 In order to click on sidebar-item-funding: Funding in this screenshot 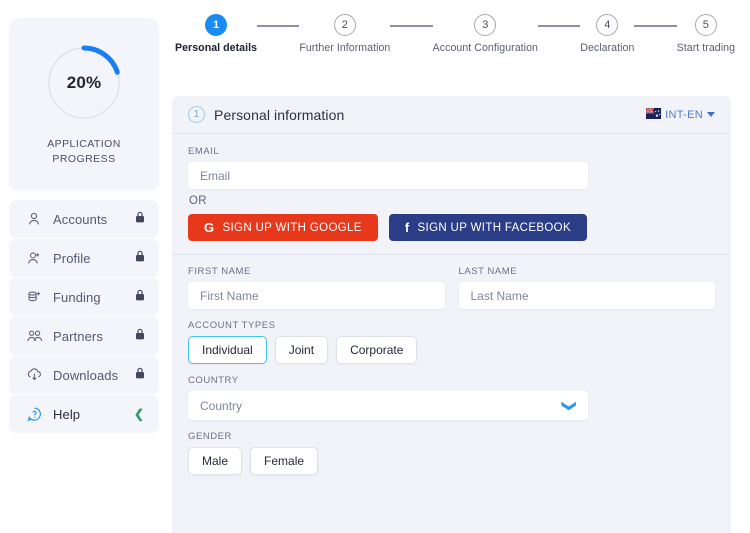, I will do `click(84, 297)`.